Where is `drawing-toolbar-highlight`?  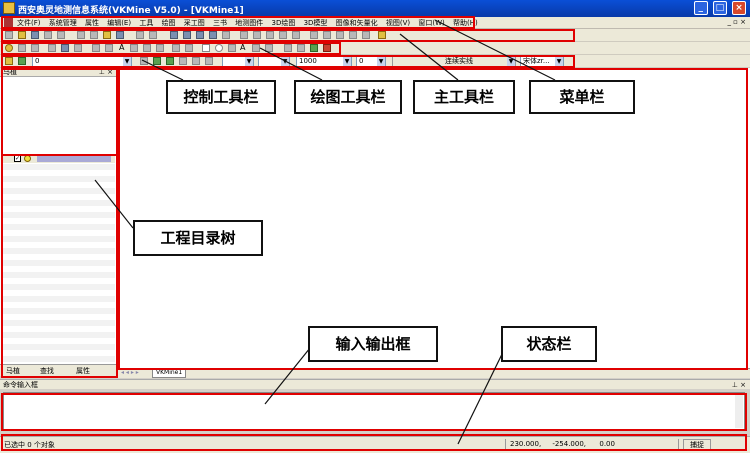 drawing-toolbar-highlight is located at coordinates (171, 48).